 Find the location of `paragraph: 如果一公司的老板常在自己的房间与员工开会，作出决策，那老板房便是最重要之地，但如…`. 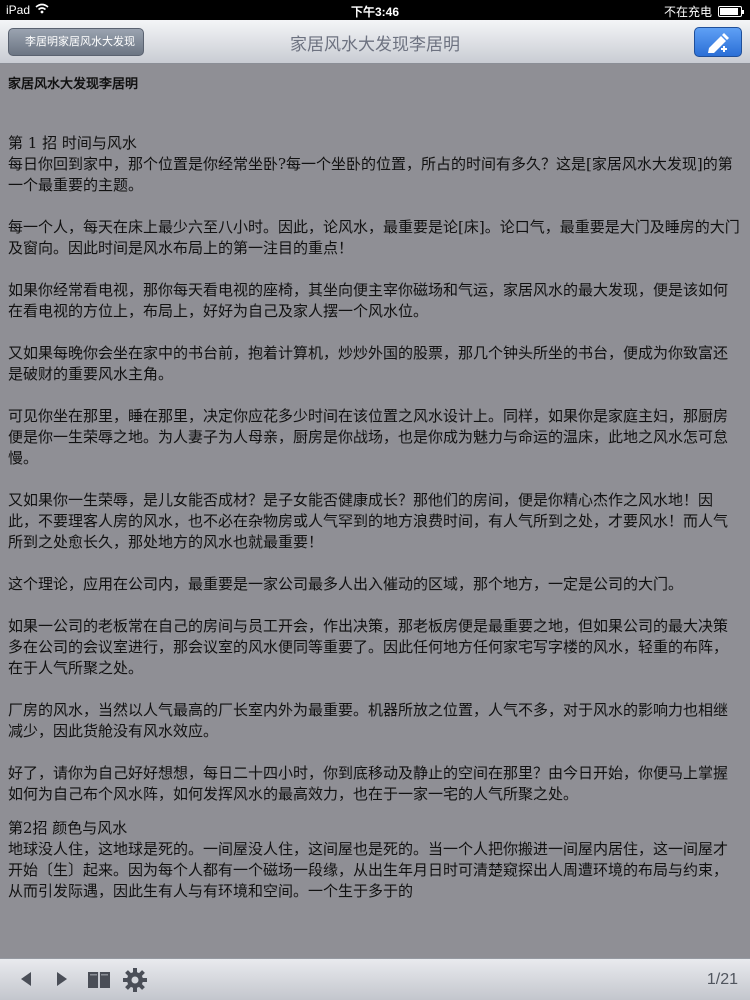

paragraph: 如果一公司的老板常在自己的房间与员工开会，作出决策，那老板房便是最重要之地，但如… is located at coordinates (368, 647).